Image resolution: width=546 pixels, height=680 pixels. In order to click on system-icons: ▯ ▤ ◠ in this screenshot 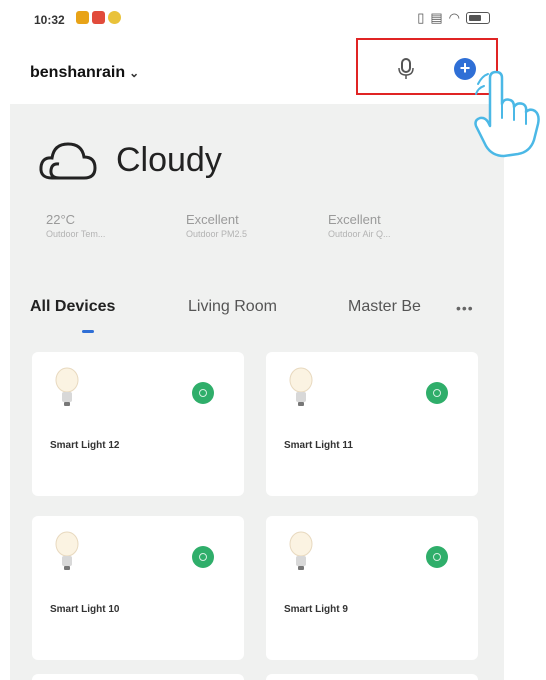, I will do `click(453, 18)`.